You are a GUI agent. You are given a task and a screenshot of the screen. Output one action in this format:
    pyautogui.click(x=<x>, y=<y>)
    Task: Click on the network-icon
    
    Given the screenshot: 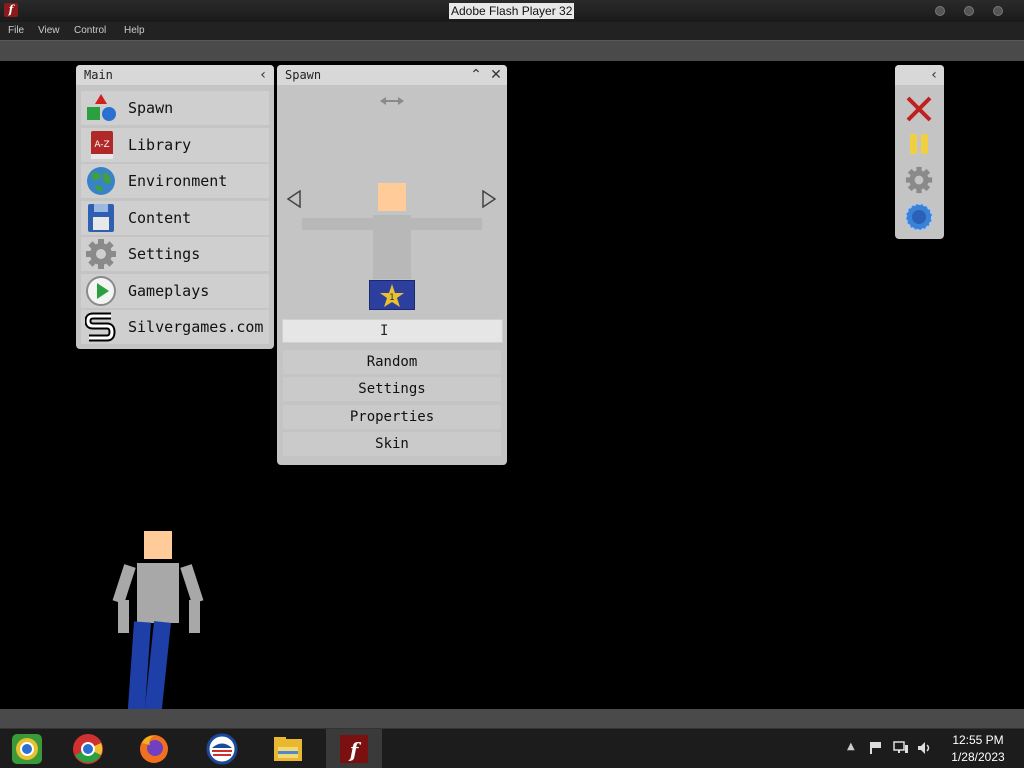 What is the action you would take?
    pyautogui.click(x=901, y=748)
    